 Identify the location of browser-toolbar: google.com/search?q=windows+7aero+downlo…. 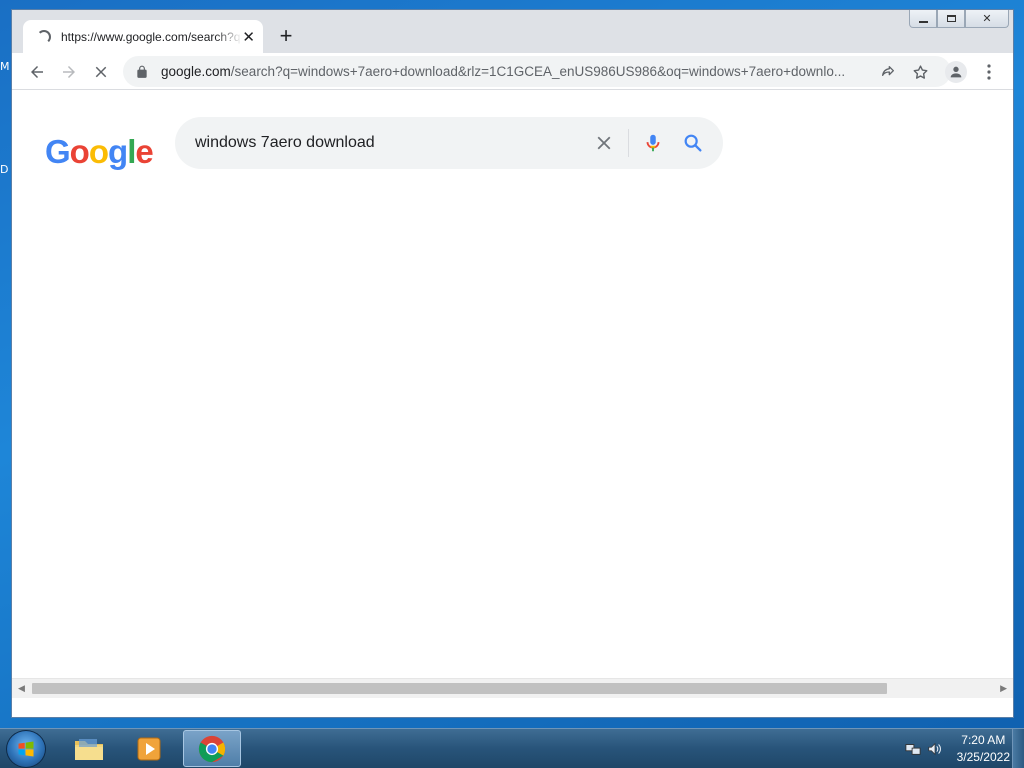
(512, 71).